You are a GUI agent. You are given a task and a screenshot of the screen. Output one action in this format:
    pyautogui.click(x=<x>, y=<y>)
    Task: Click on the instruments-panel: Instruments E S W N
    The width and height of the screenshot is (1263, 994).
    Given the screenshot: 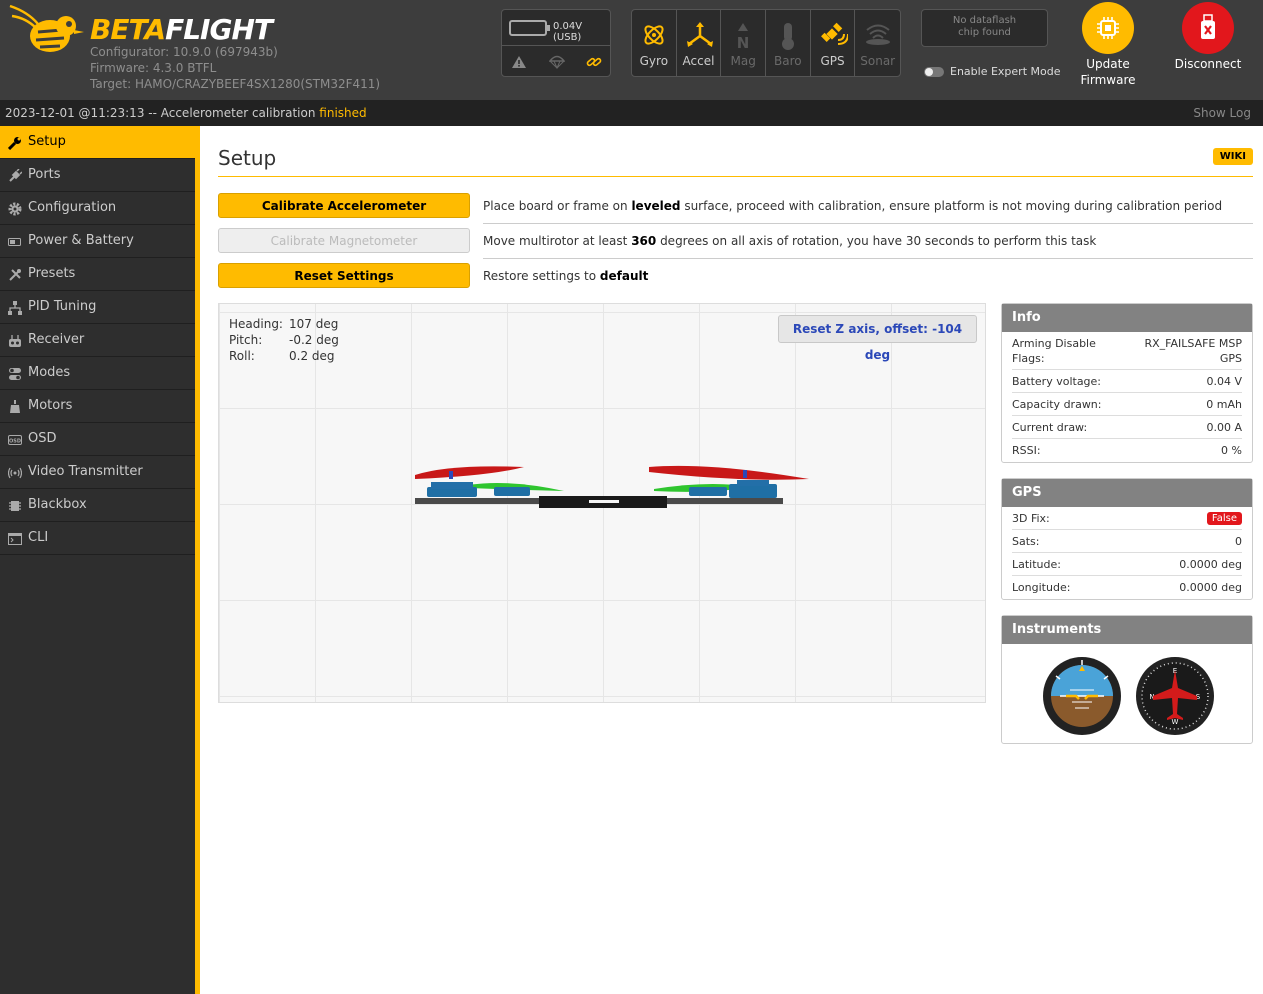 What is the action you would take?
    pyautogui.click(x=1127, y=679)
    